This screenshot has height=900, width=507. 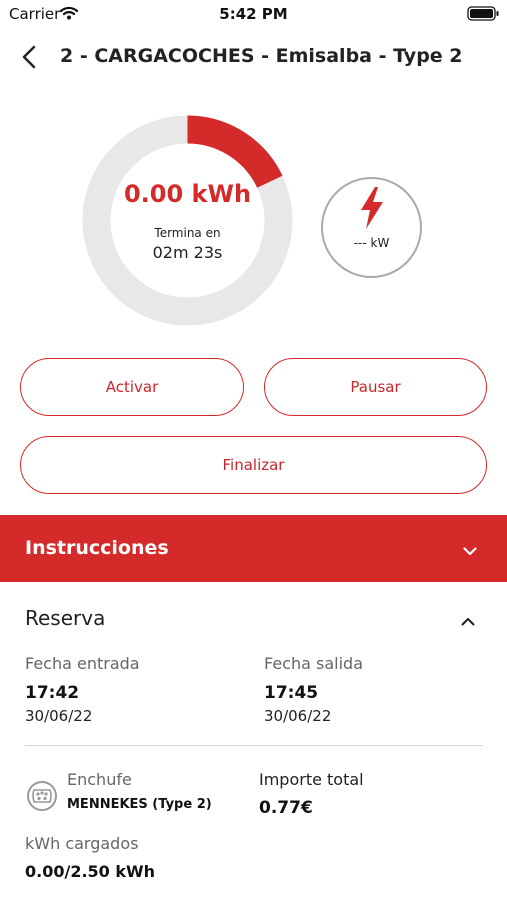 I want to click on status-time: 5:42 PM, so click(x=253, y=14).